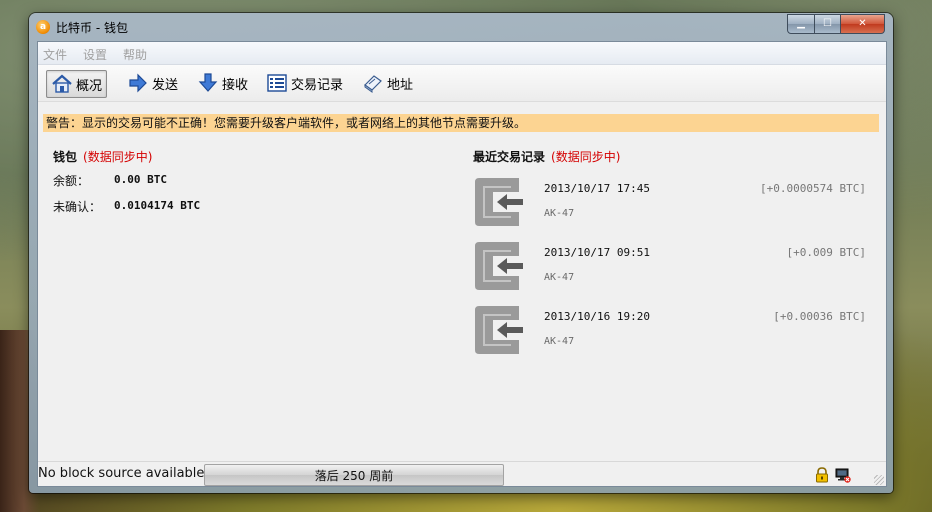 The width and height of the screenshot is (932, 512). What do you see at coordinates (843, 475) in the screenshot?
I see `network-disconnected-icon` at bounding box center [843, 475].